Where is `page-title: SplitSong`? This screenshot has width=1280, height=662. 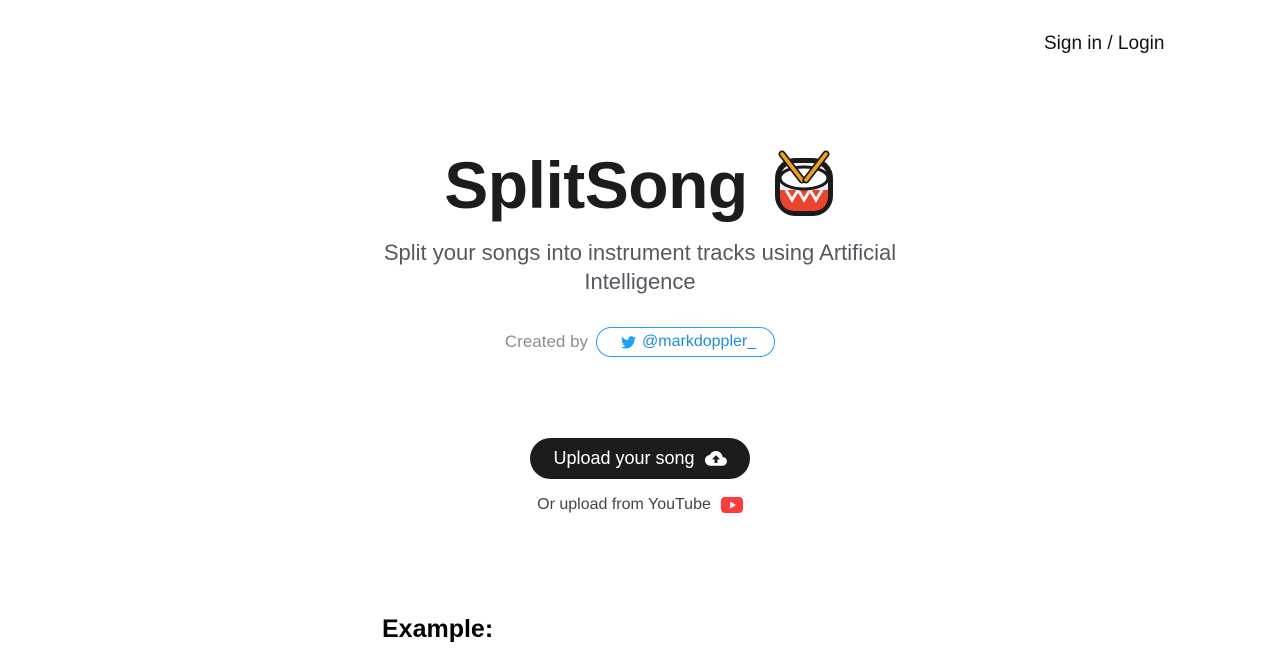
page-title: SplitSong is located at coordinates (596, 185).